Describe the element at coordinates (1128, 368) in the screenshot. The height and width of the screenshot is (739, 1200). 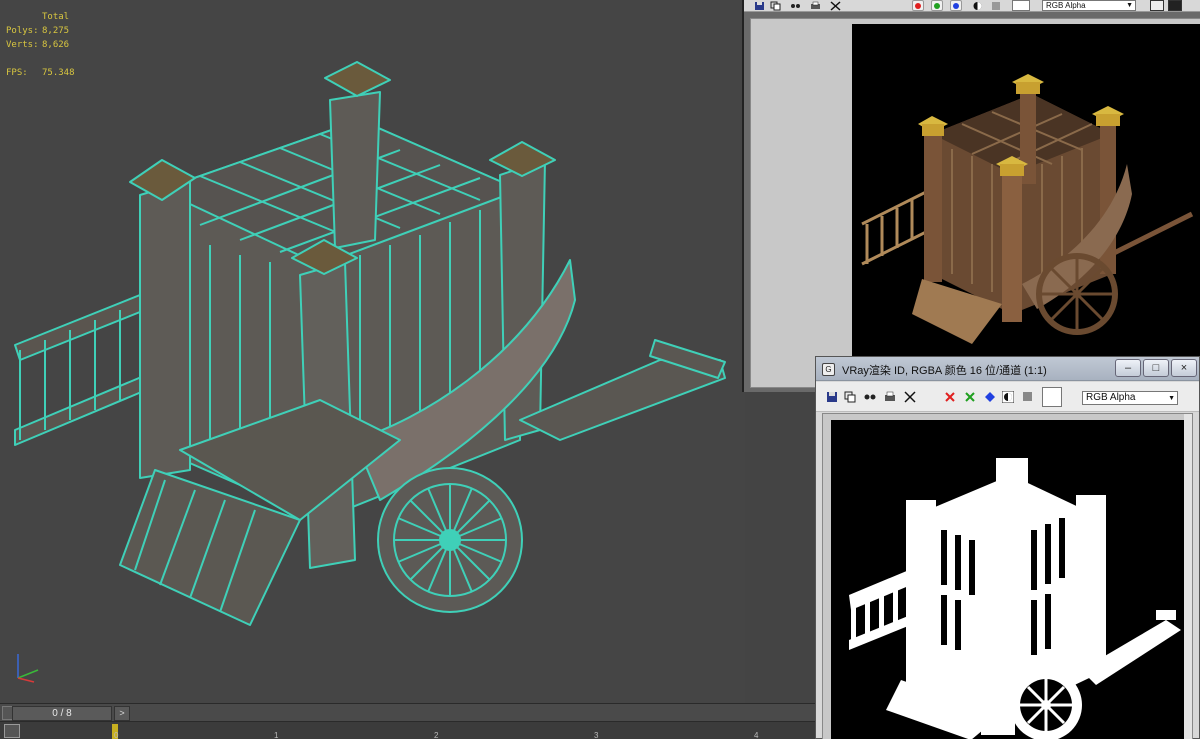
I see `minimize-button: –` at that location.